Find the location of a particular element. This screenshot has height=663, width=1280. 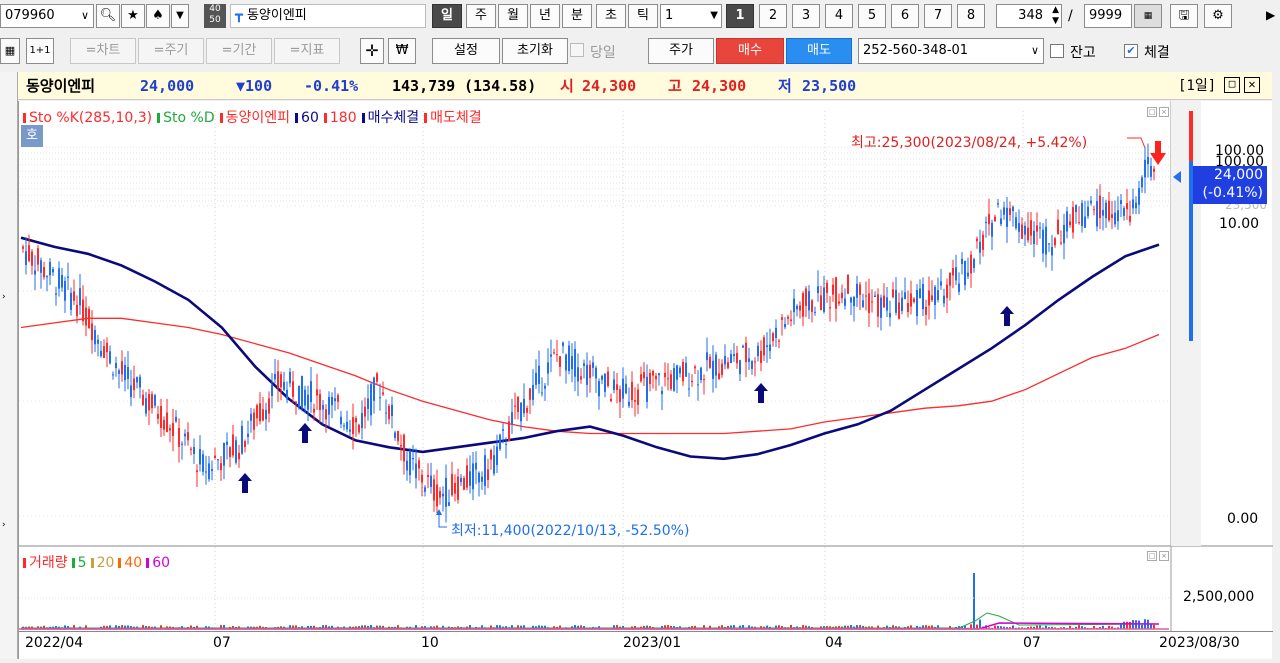

period-tab-1: 주 is located at coordinates (481, 16).